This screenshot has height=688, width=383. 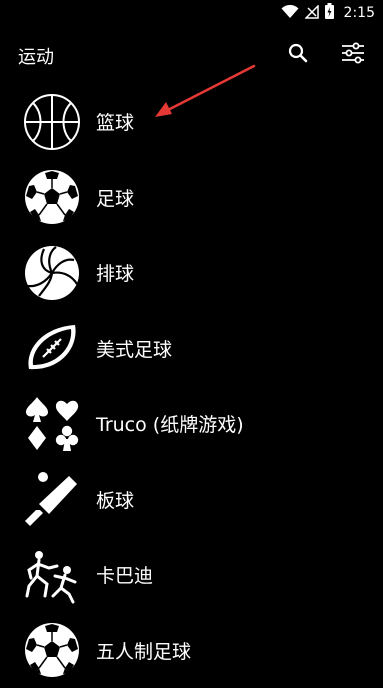 I want to click on status-time: 2:15, so click(x=359, y=13).